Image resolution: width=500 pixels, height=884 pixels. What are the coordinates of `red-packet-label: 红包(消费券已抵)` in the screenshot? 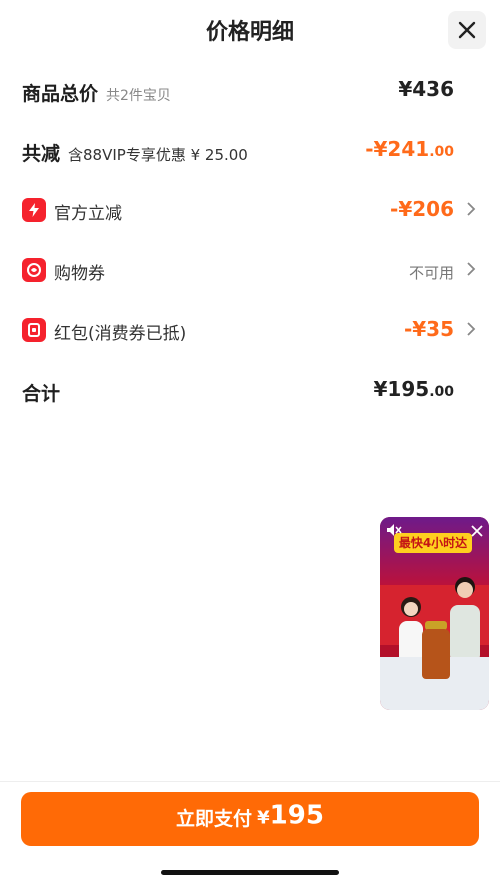 It's located at (120, 334).